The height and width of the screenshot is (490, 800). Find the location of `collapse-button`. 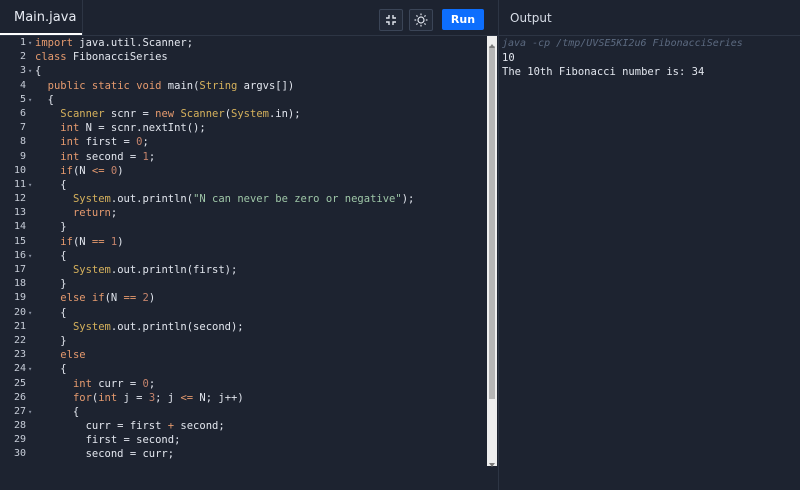

collapse-button is located at coordinates (391, 20).